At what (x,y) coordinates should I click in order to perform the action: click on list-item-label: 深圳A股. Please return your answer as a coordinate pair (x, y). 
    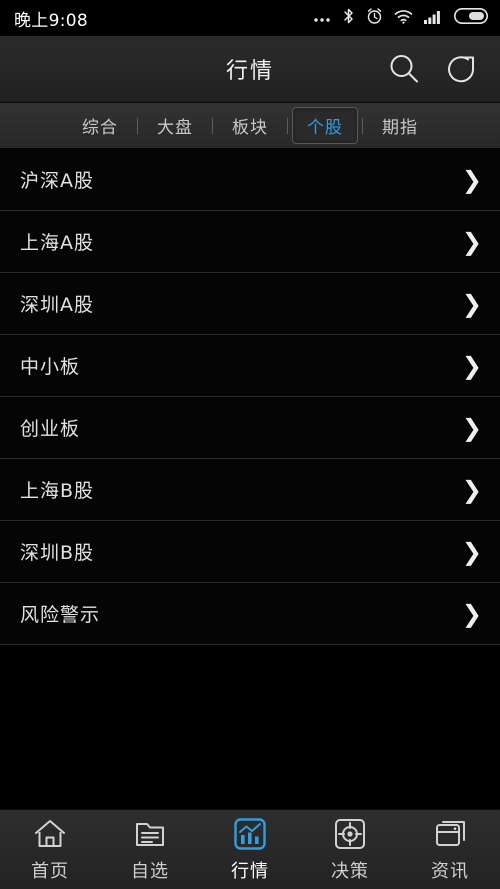
    Looking at the image, I should click on (57, 305).